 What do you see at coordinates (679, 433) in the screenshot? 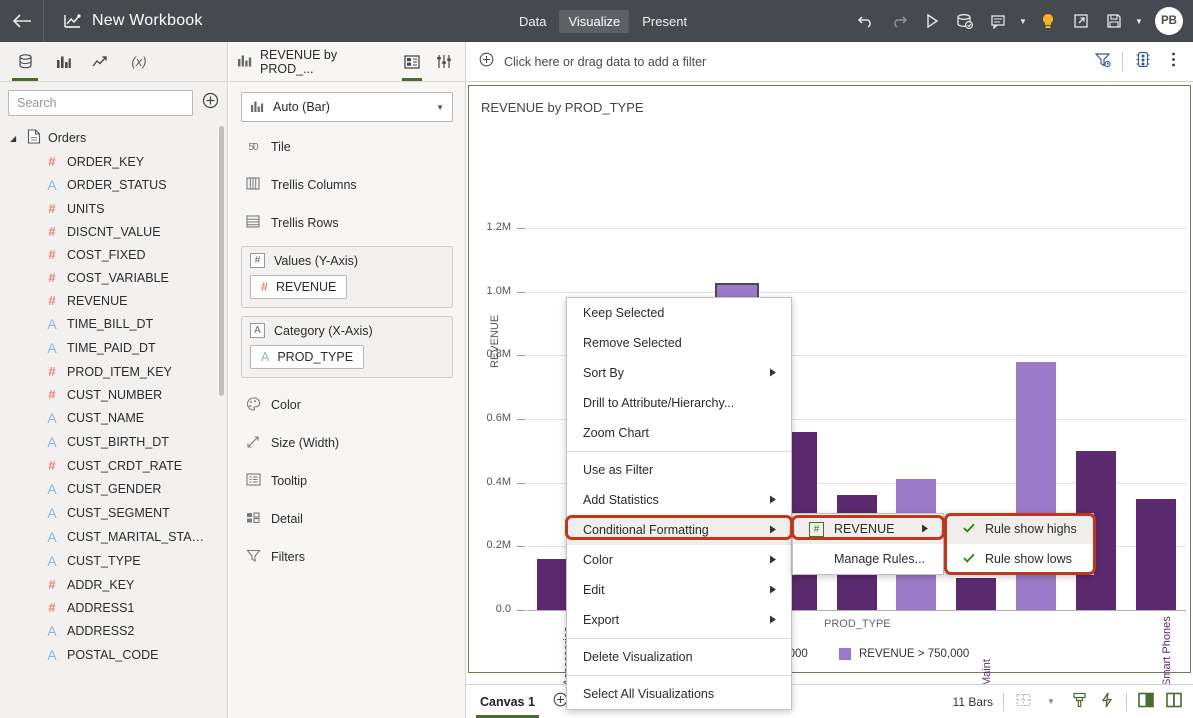
I see `context-menu-item: Zoom Chart` at bounding box center [679, 433].